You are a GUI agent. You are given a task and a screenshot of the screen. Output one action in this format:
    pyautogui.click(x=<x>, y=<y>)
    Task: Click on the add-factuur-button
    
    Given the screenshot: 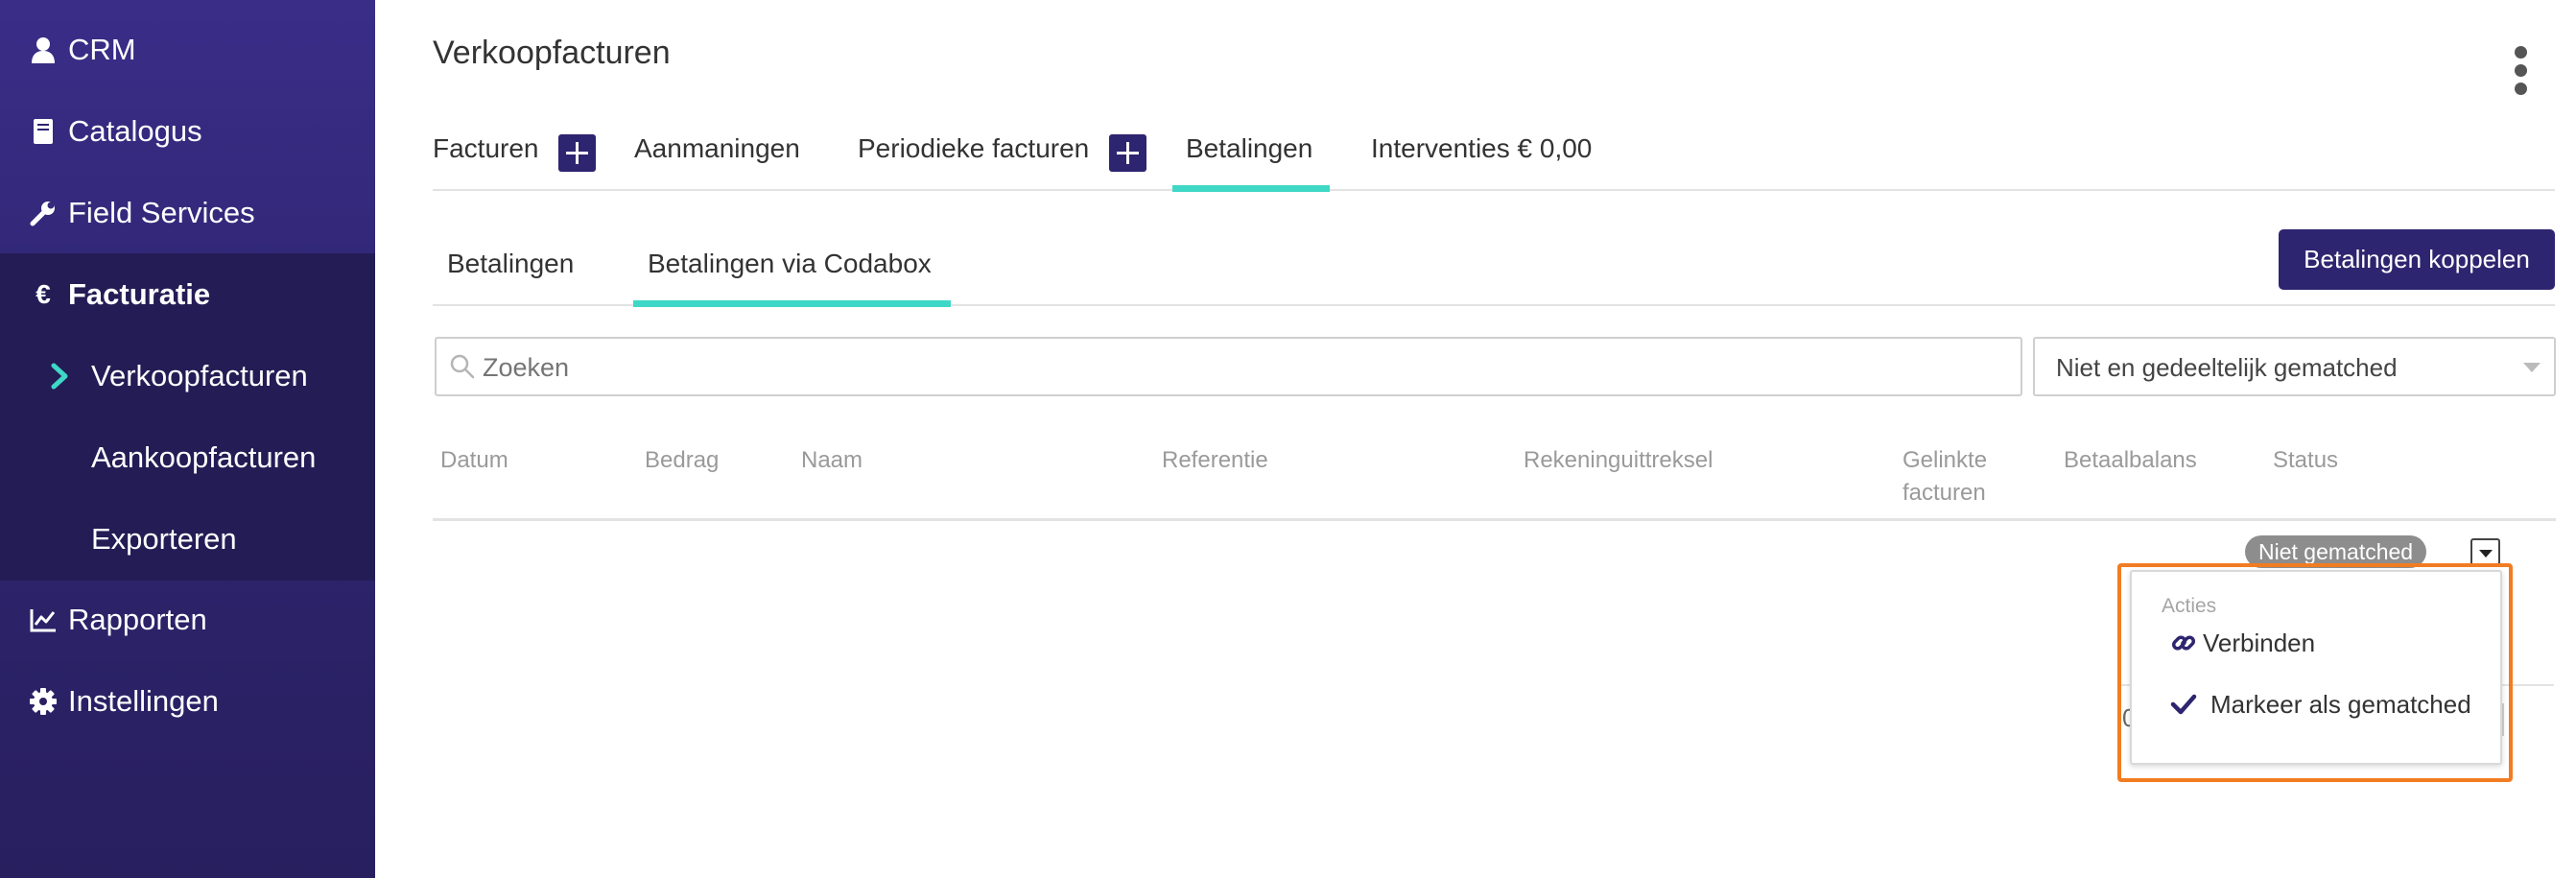 What is the action you would take?
    pyautogui.click(x=577, y=153)
    